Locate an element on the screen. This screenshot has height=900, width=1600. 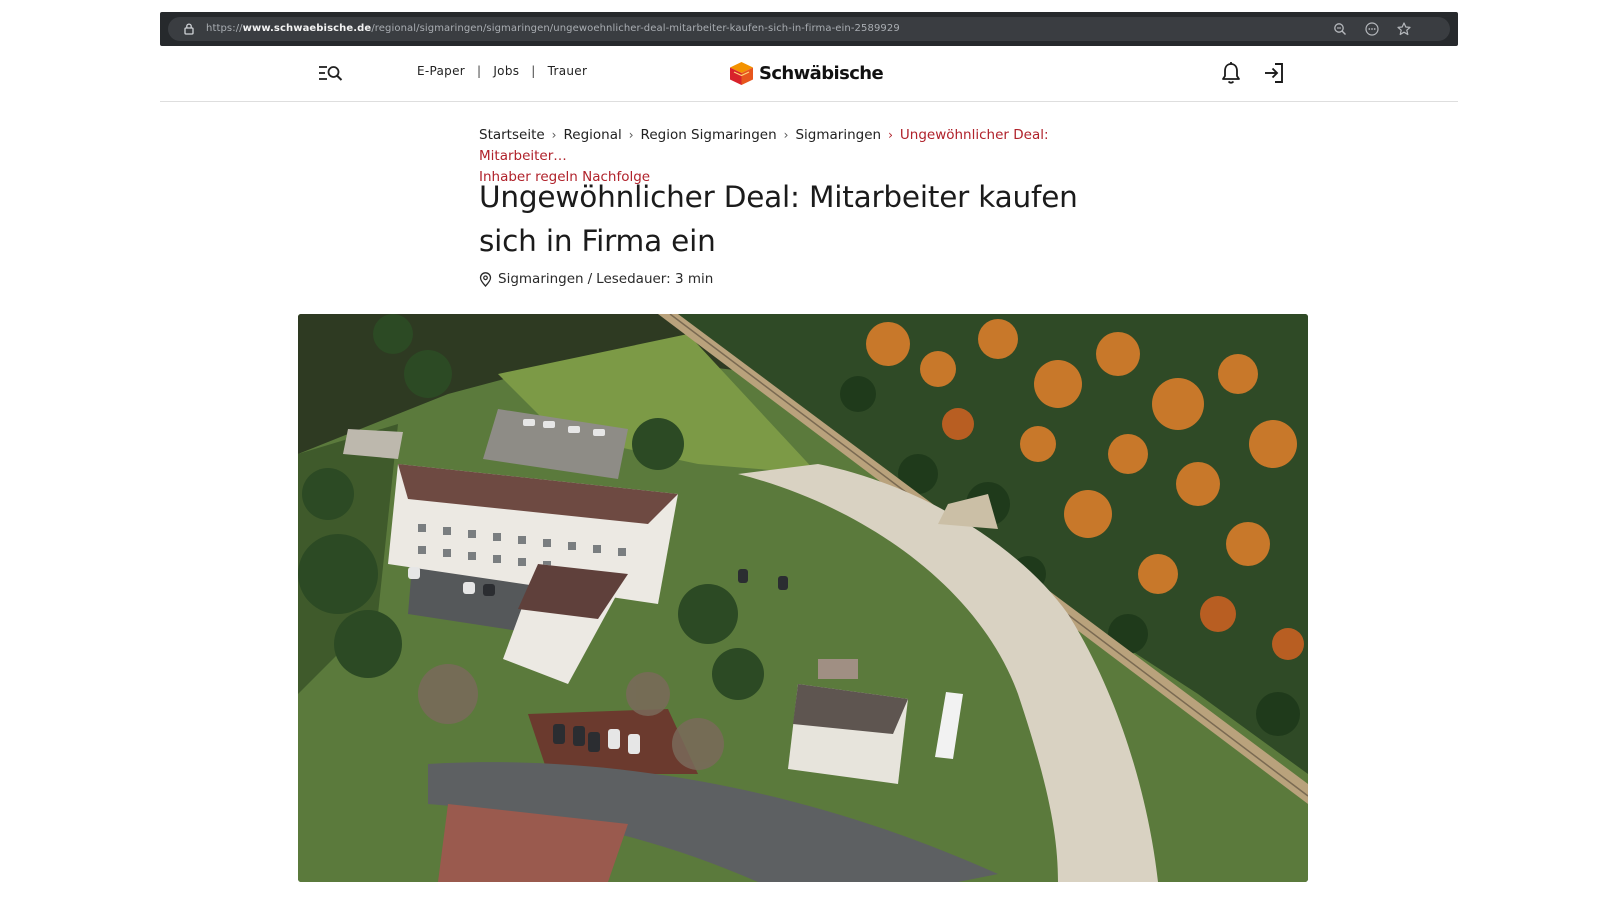
bookmark-star-icon is located at coordinates (1404, 29).